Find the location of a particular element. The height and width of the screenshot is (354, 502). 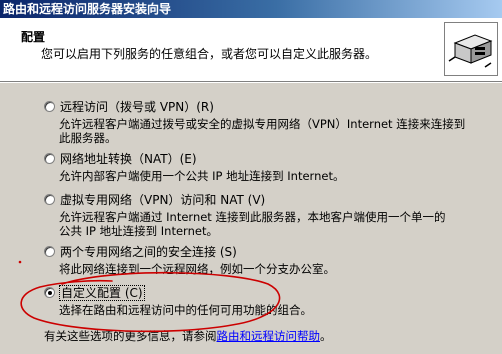

option-secure-connection-label: 两个专用网络之间的安全连接 (S) is located at coordinates (148, 252).